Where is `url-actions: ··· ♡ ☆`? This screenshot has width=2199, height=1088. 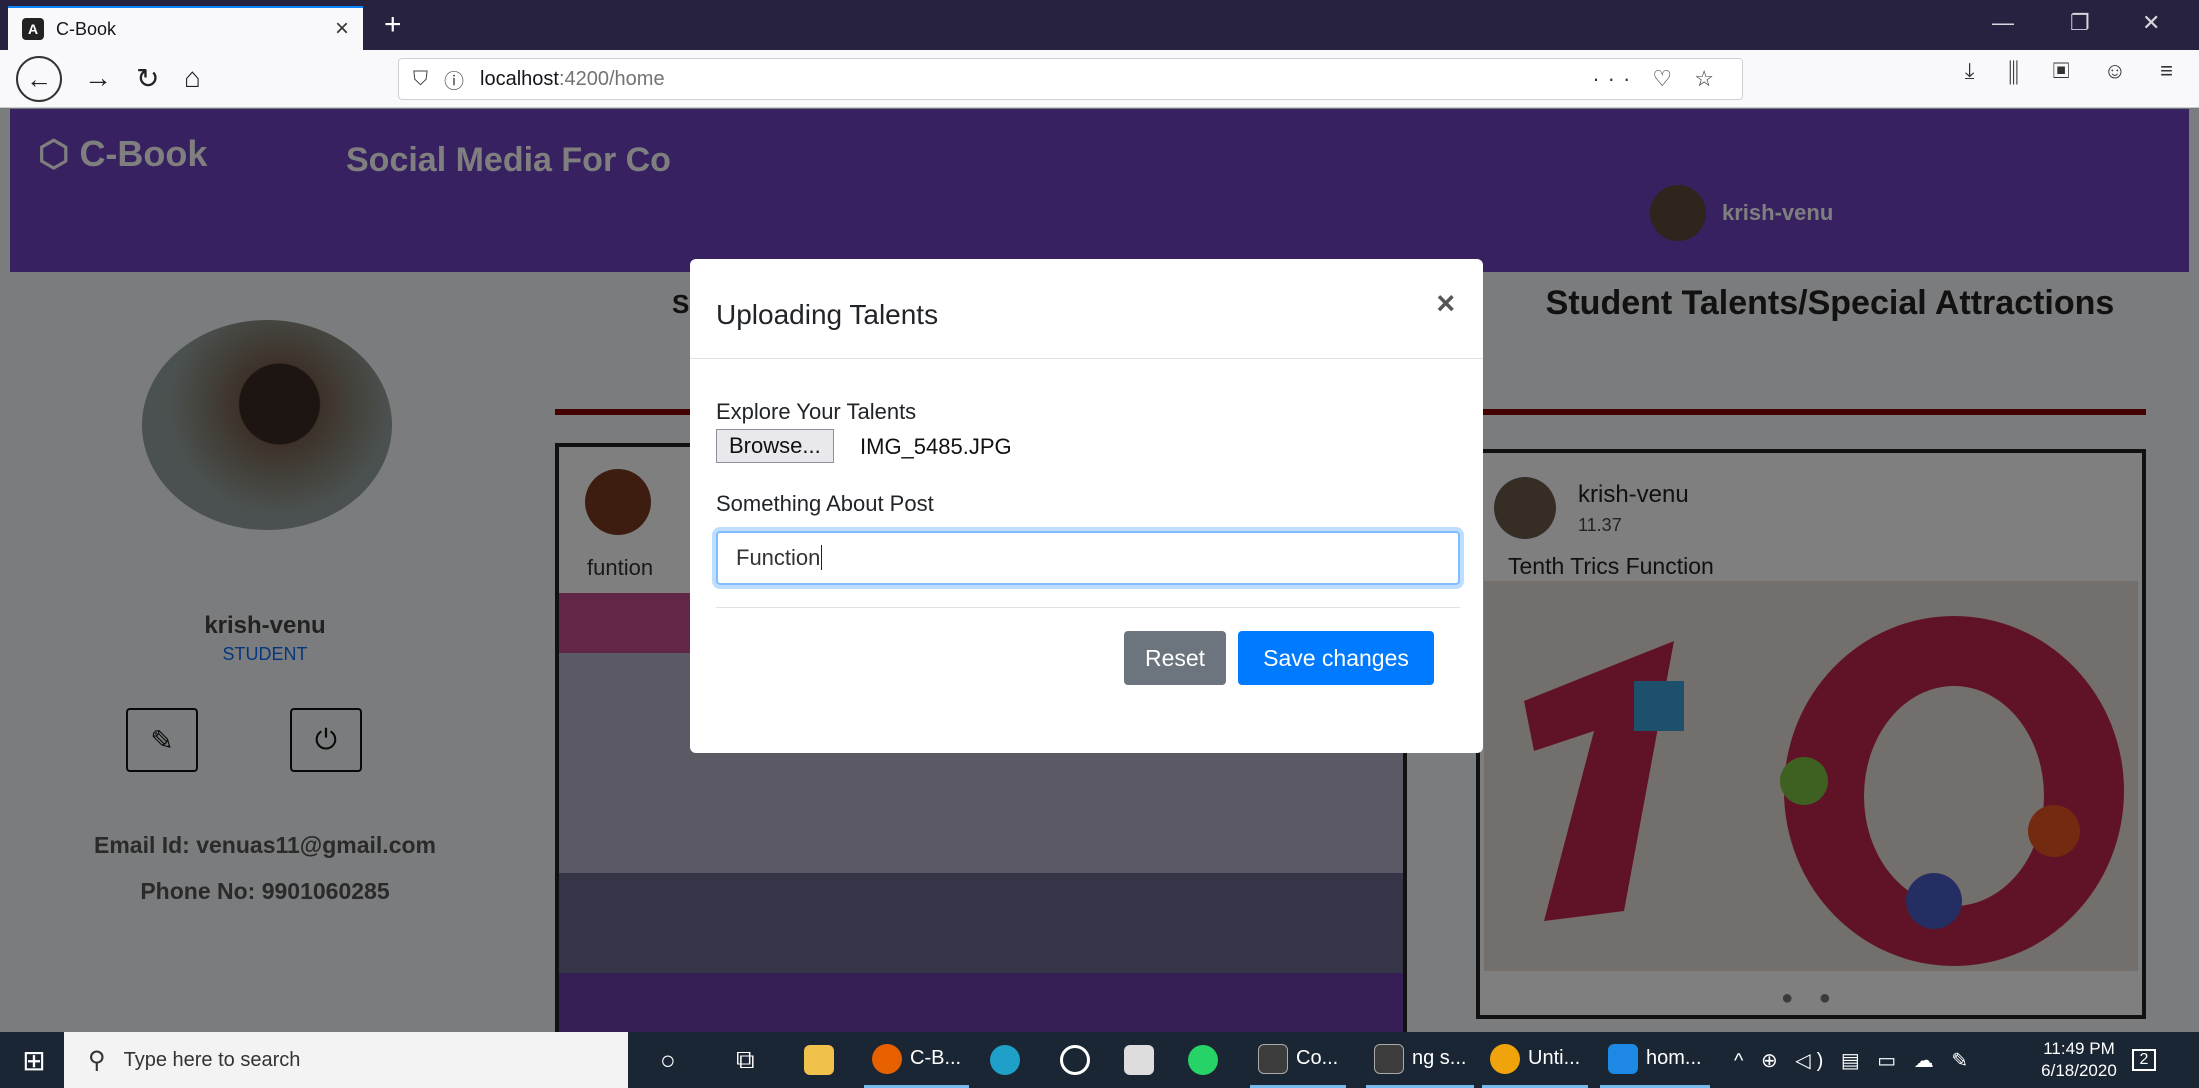
url-actions: ··· ♡ ☆ is located at coordinates (1657, 79).